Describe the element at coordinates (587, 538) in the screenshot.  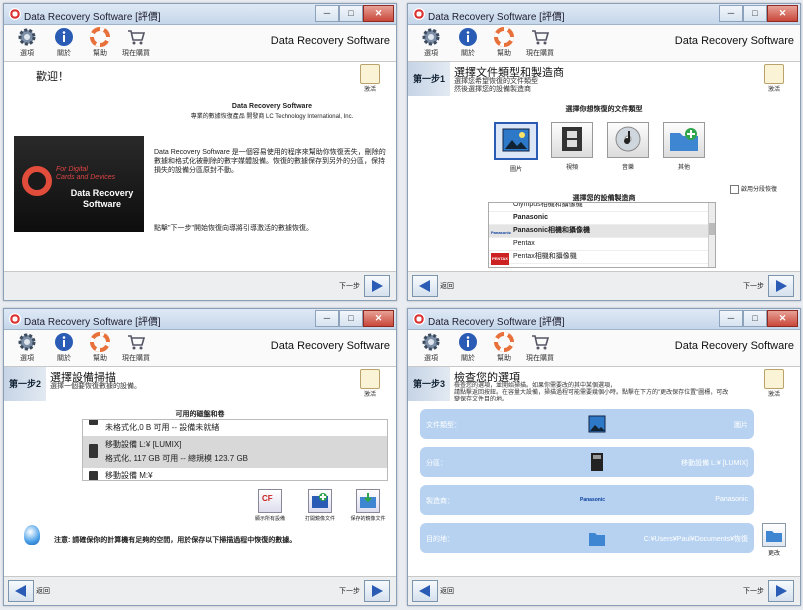
I see `summary-row-destination: 目的地： C:¥Users¥Paul¥Documents¥恢復` at that location.